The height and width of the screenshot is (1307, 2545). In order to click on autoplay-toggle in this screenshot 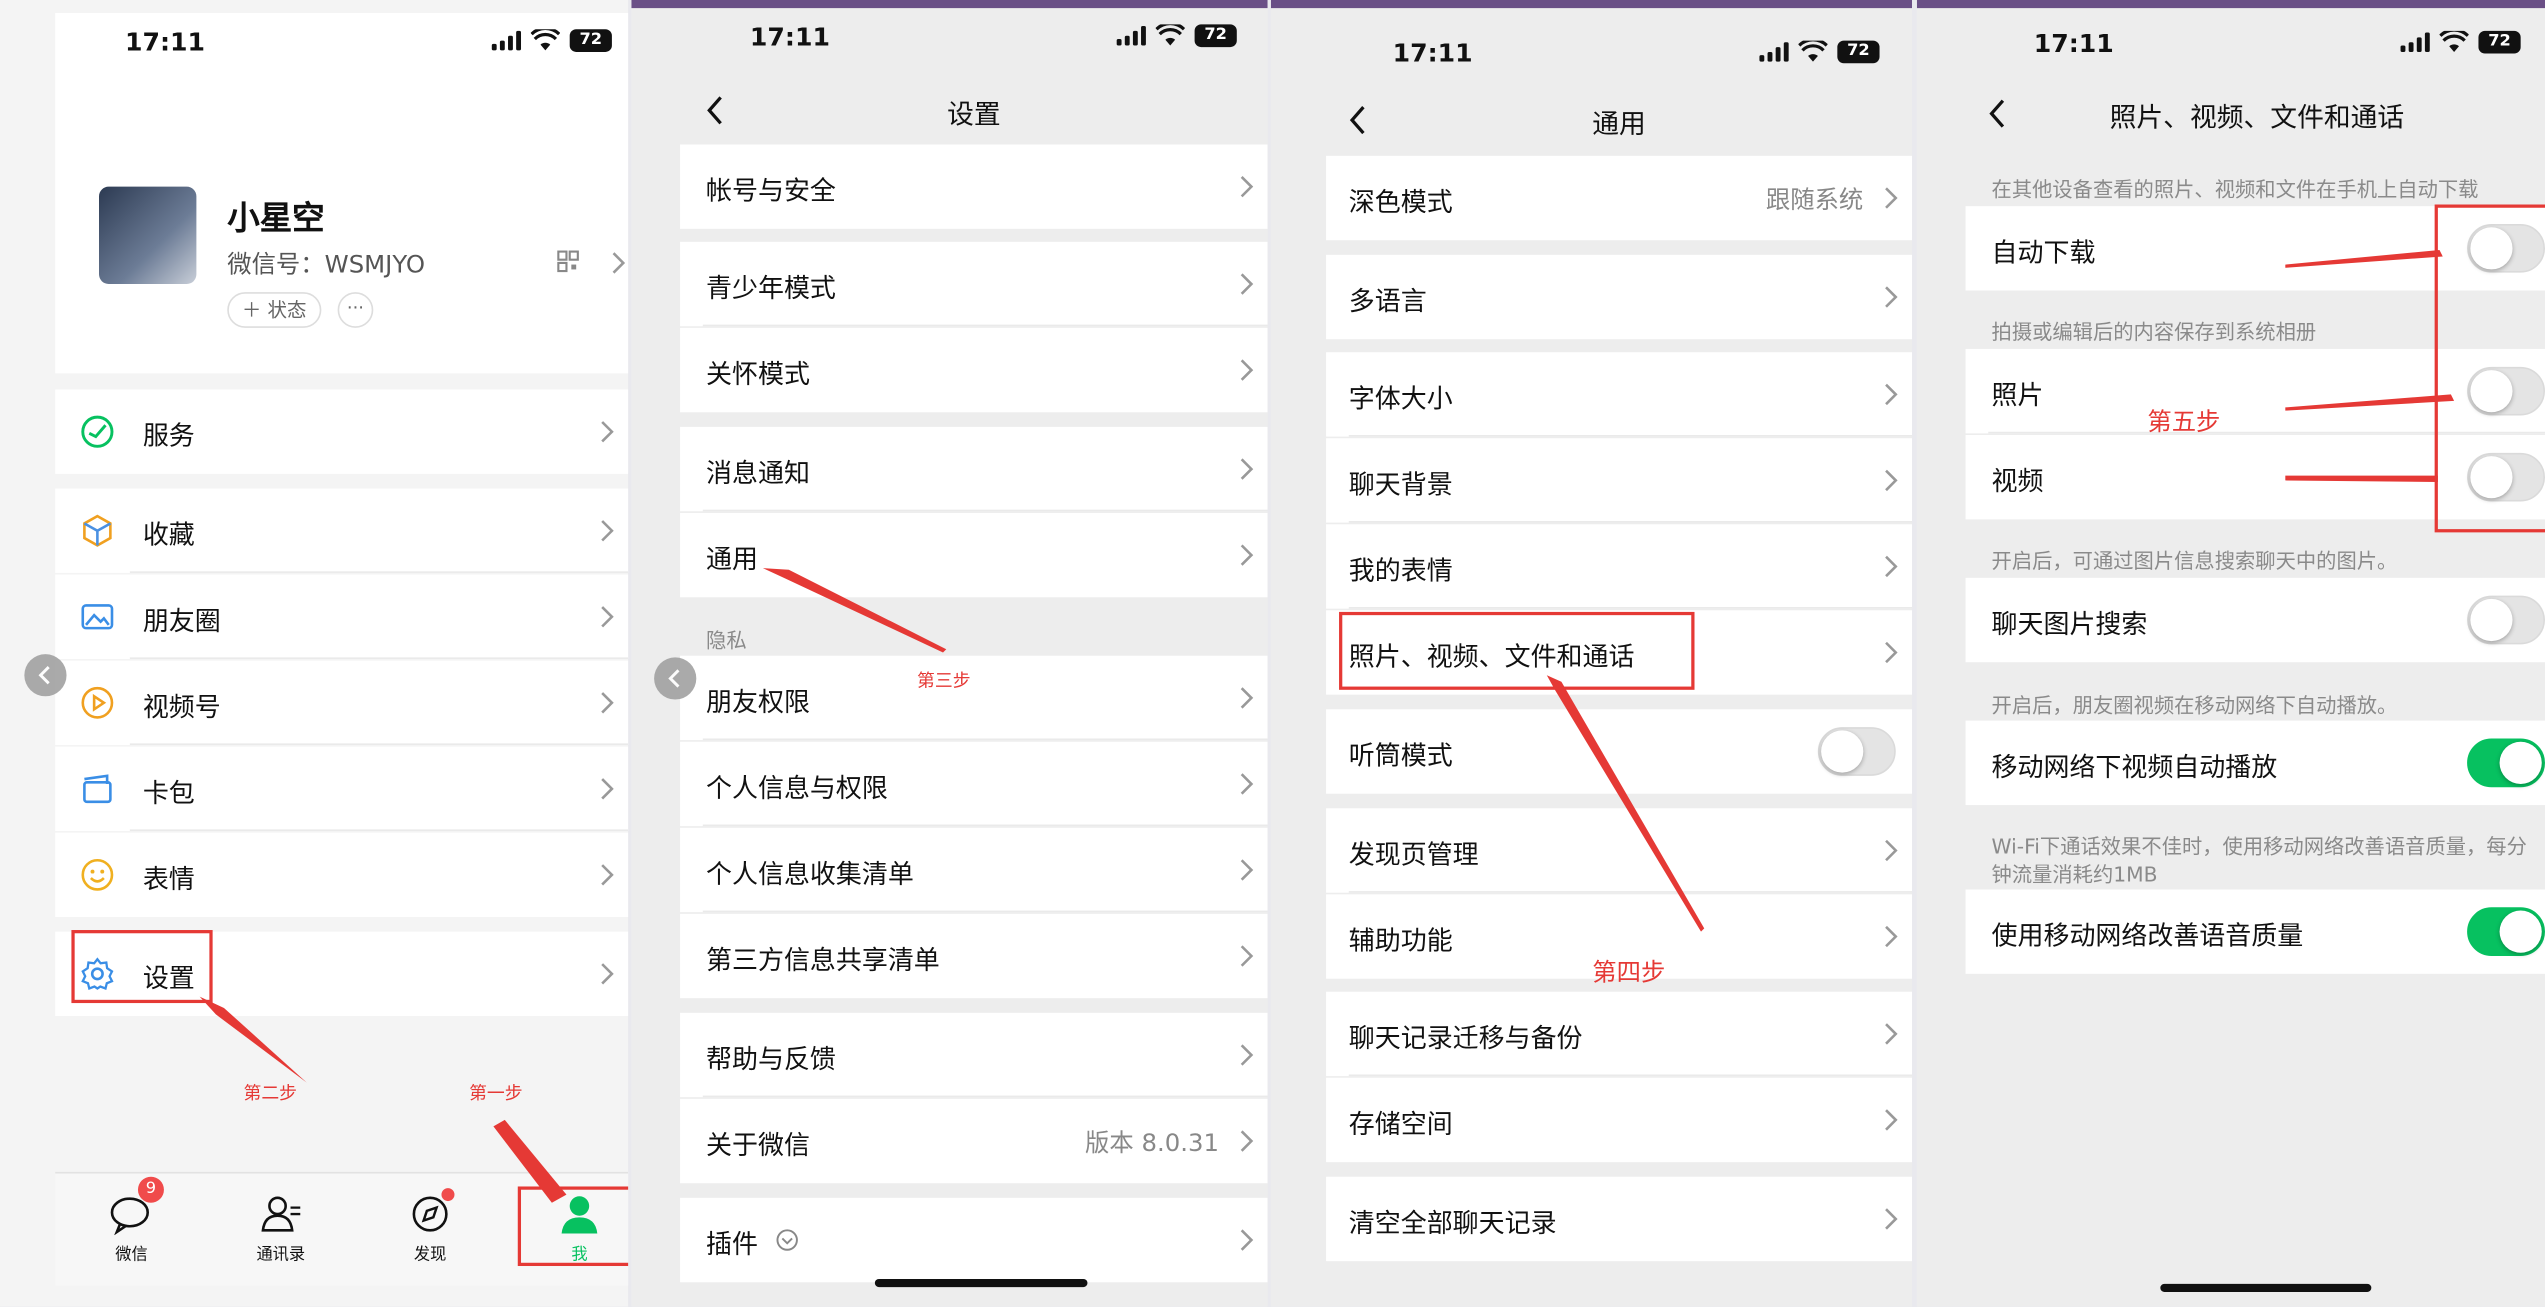, I will do `click(2506, 763)`.